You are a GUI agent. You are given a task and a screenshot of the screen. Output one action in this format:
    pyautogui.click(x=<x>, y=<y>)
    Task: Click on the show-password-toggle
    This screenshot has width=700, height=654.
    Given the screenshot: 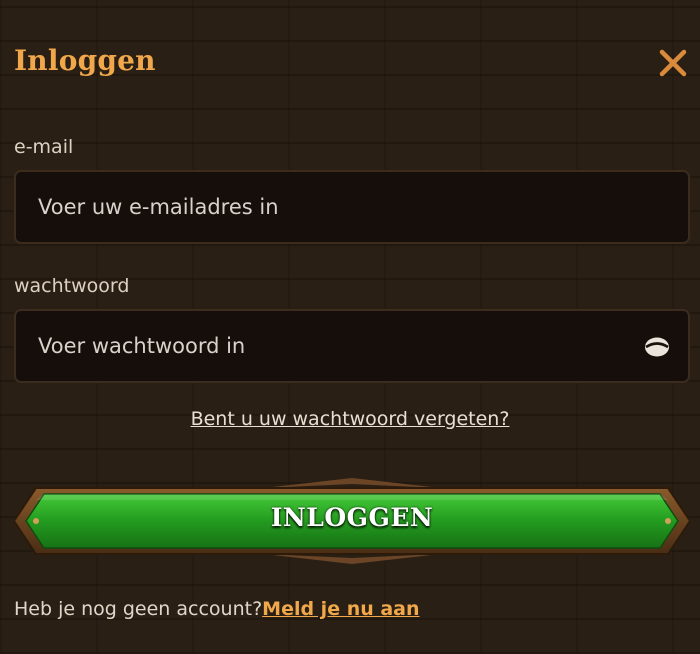 What is the action you would take?
    pyautogui.click(x=657, y=347)
    